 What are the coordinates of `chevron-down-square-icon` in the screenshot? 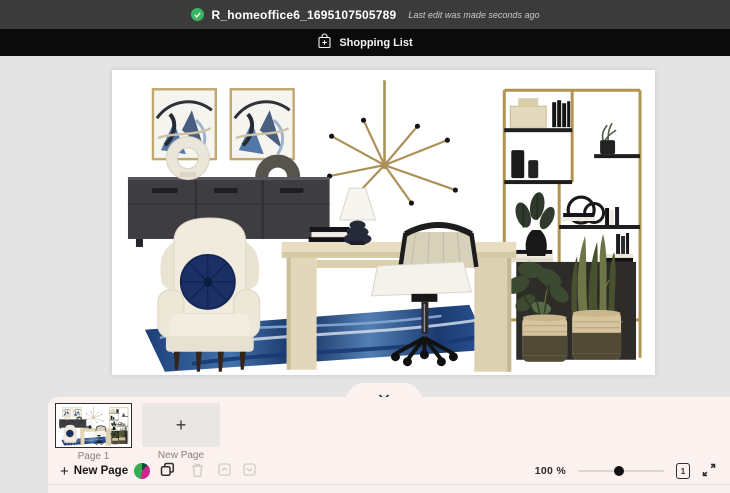 It's located at (249, 471).